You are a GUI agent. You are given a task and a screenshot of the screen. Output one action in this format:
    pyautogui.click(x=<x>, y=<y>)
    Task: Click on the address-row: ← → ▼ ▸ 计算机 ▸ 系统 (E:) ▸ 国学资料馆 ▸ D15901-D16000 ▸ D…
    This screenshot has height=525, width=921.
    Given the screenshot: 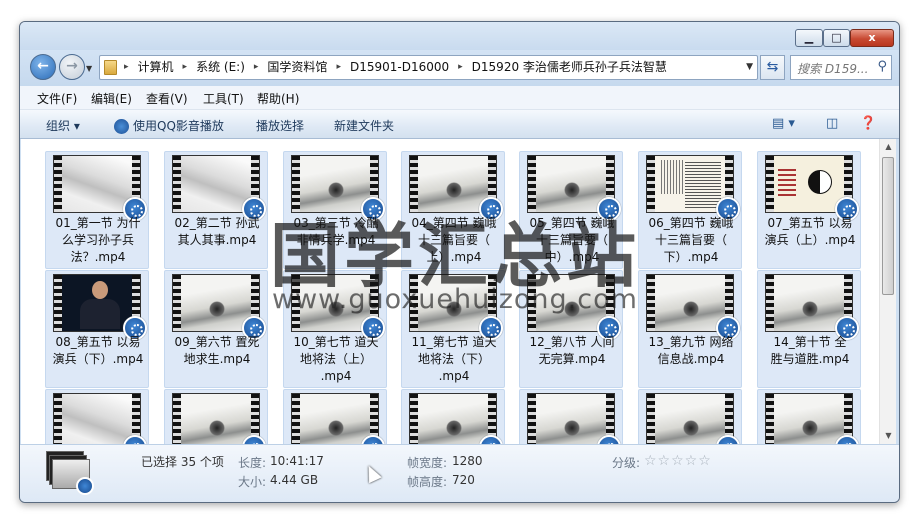 What is the action you would take?
    pyautogui.click(x=459, y=68)
    